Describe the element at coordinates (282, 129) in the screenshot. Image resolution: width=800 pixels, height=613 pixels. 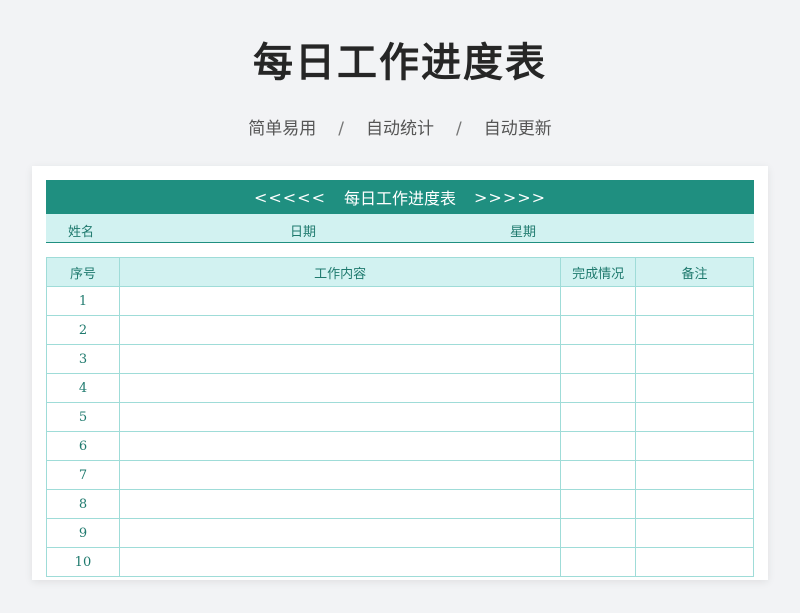
I see `tagline-item-easy: 简单易用` at that location.